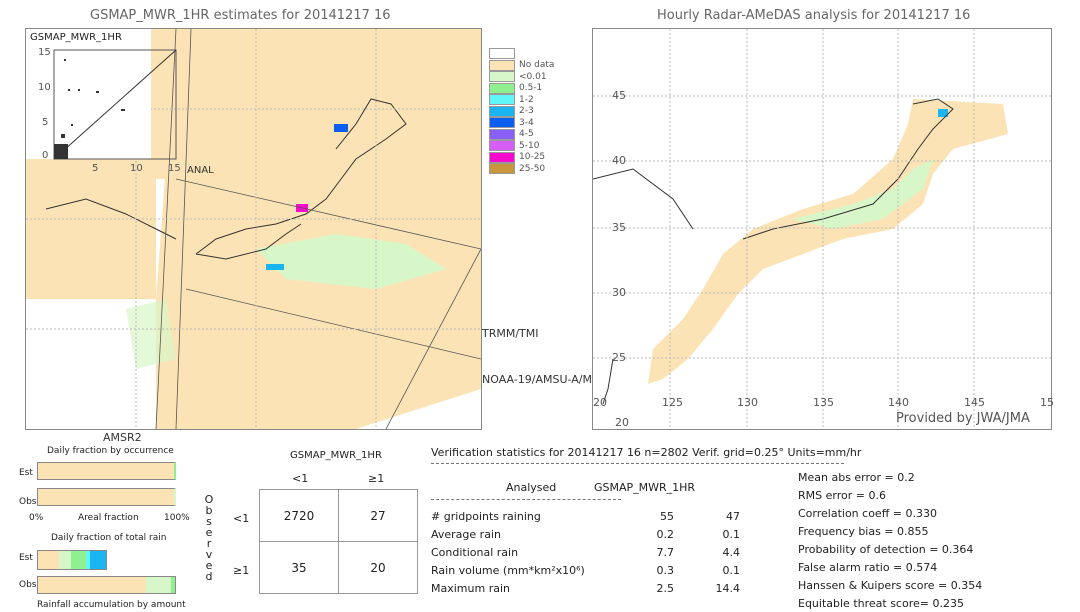 The image size is (1080, 612). Describe the element at coordinates (106, 585) in the screenshot. I see `obs-total-rain-bar` at that location.